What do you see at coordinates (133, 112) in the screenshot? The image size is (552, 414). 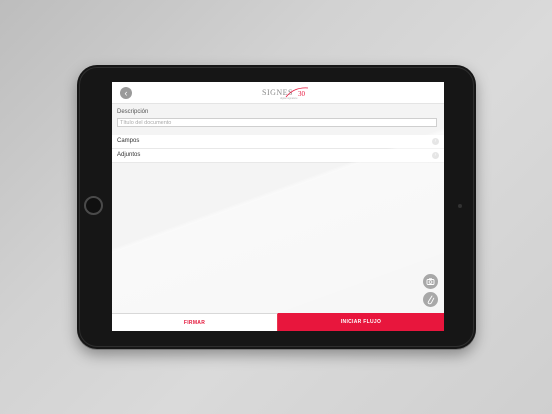 I see `description-label: Descripción` at bounding box center [133, 112].